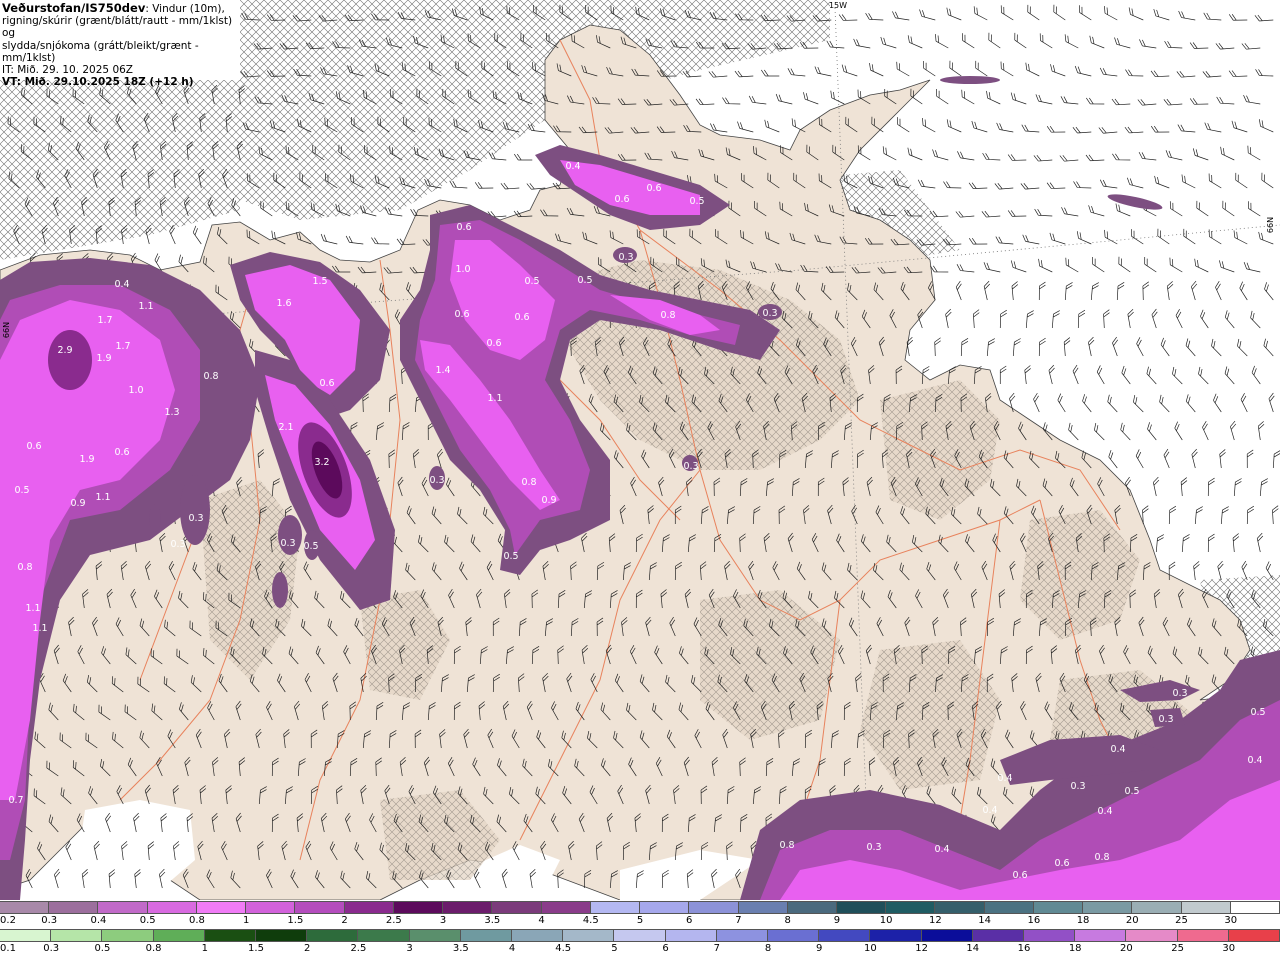  I want to click on lat-label-left: 66N, so click(6, 330).